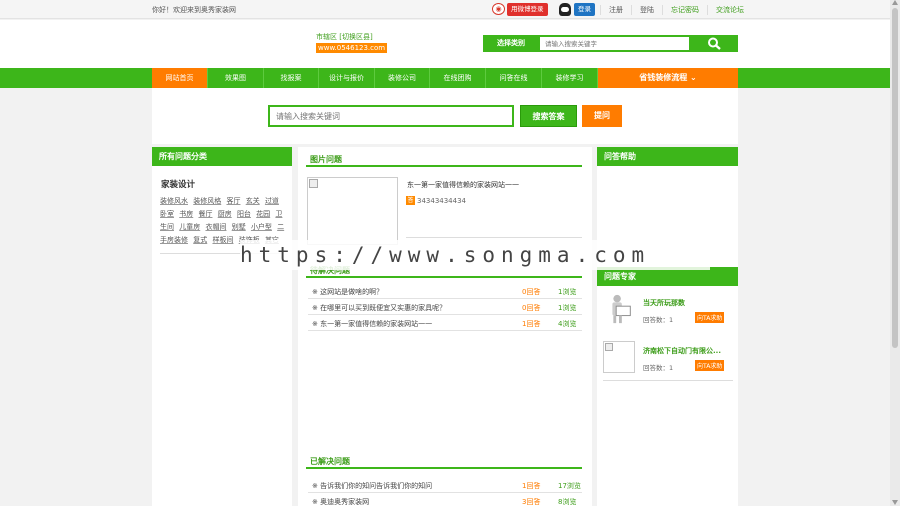 The image size is (900, 506). Describe the element at coordinates (445, 499) in the screenshot. I see `table-row: ※ 奥迪奥秀家装网 3回答 8浏览` at that location.